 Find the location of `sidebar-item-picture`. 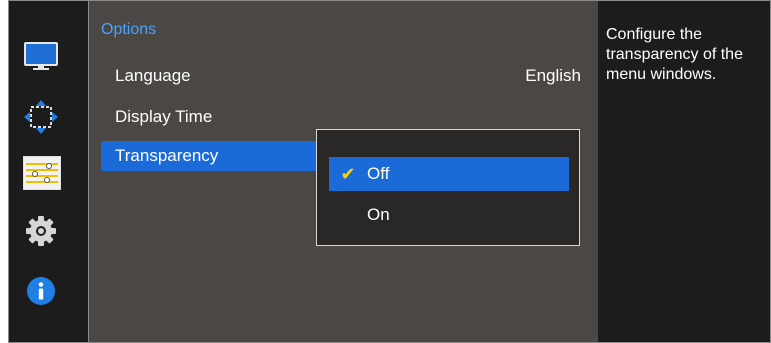

sidebar-item-picture is located at coordinates (41, 57).